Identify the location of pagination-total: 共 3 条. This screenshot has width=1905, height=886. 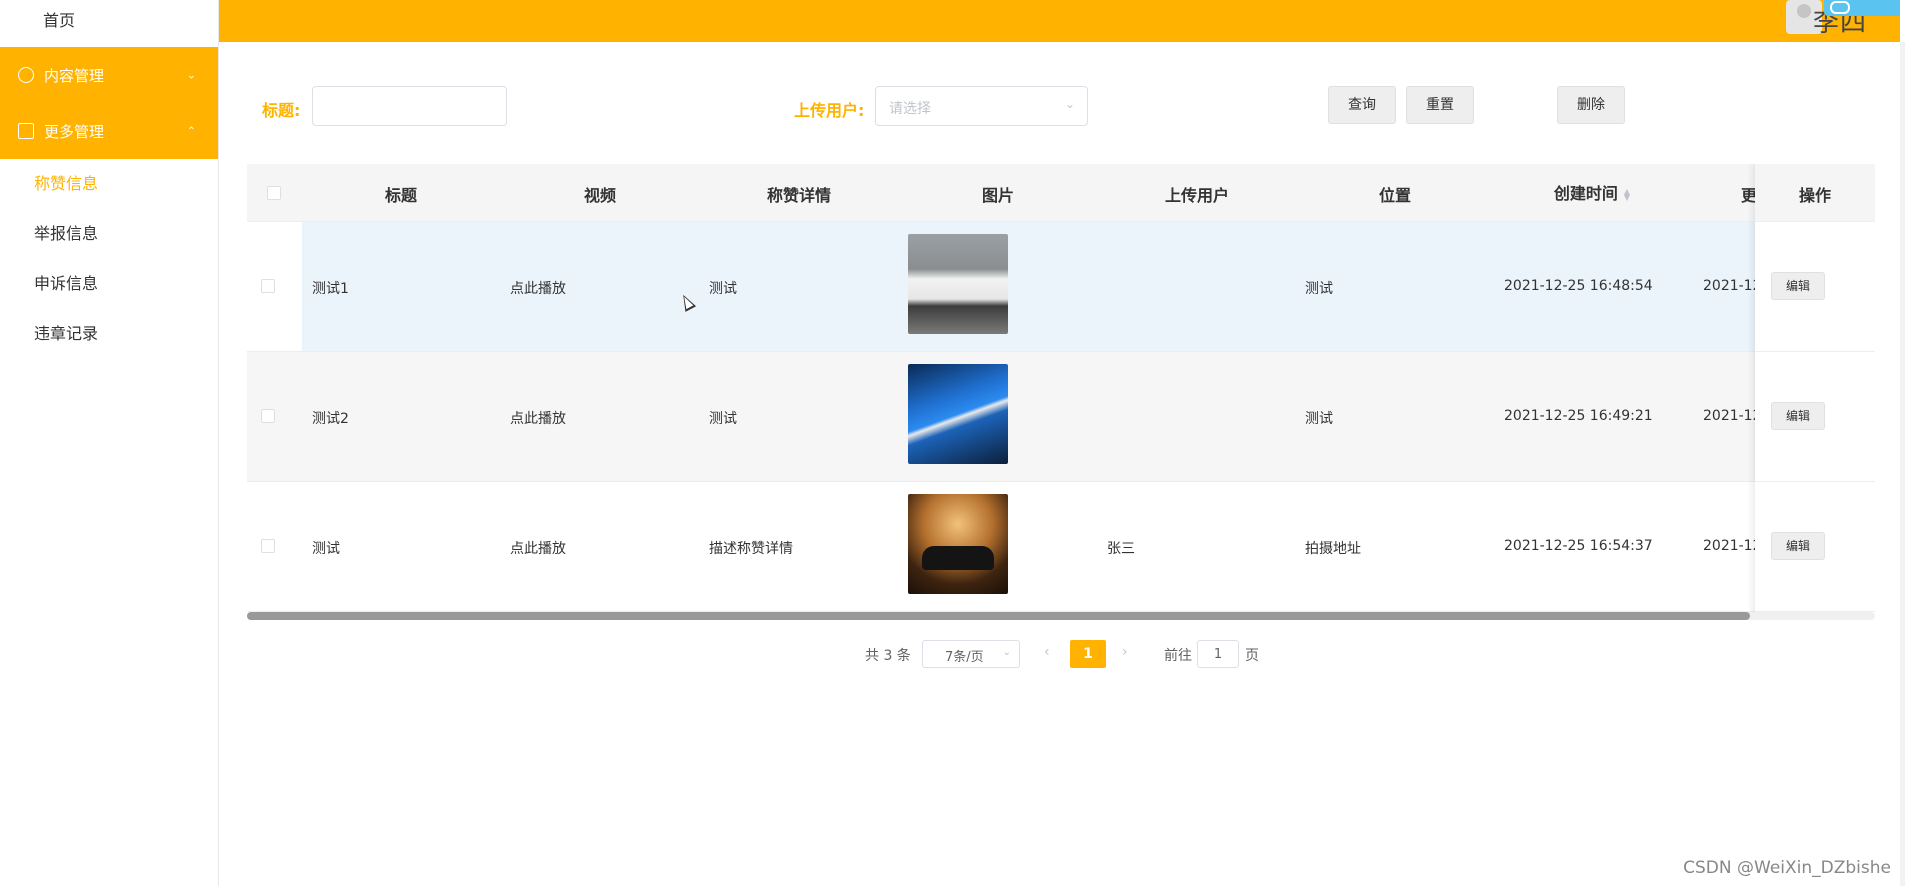
(888, 656).